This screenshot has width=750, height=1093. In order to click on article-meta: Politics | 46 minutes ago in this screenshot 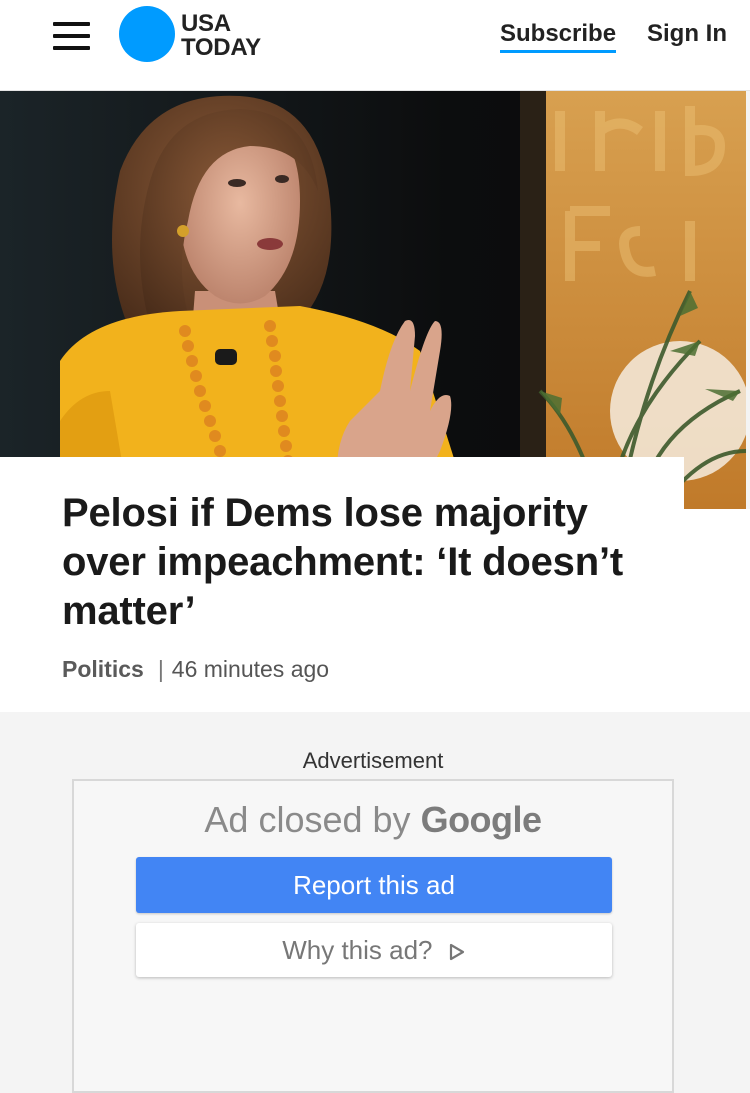, I will do `click(195, 669)`.